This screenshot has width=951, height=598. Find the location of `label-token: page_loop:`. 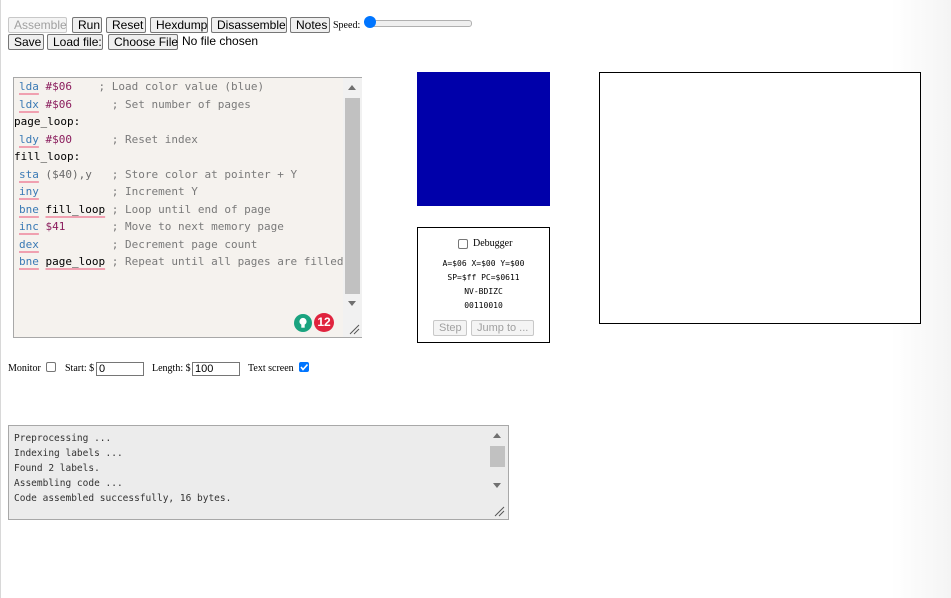

label-token: page_loop: is located at coordinates (47, 121).